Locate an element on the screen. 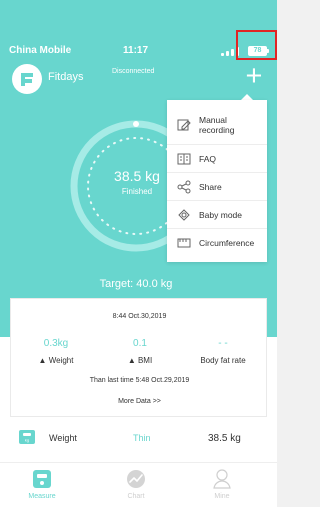  menu-item-baby-mode: Baby mode is located at coordinates (217, 215).